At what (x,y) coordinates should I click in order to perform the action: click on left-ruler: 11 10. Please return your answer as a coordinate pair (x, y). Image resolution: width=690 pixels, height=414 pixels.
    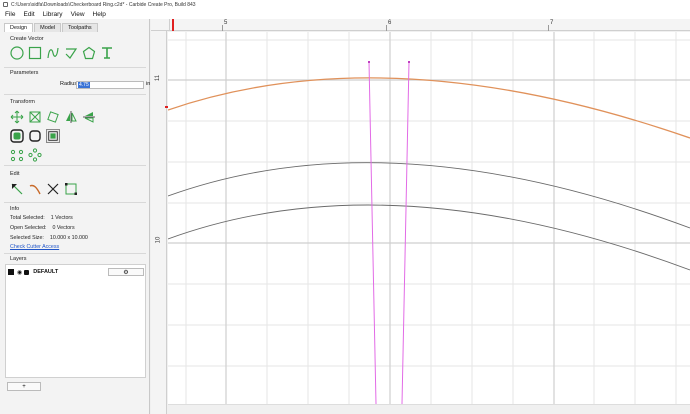
    Looking at the image, I should click on (159, 222).